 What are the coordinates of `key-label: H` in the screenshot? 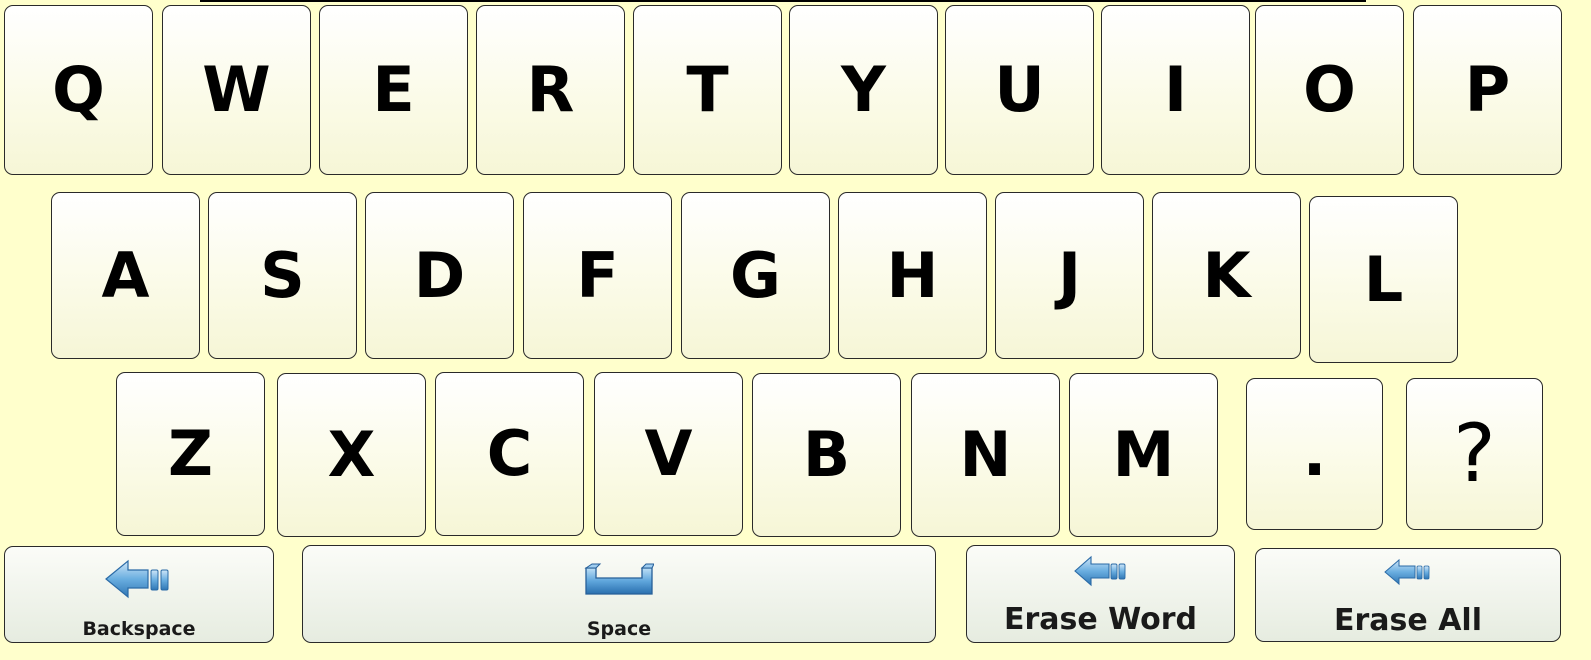 It's located at (912, 275).